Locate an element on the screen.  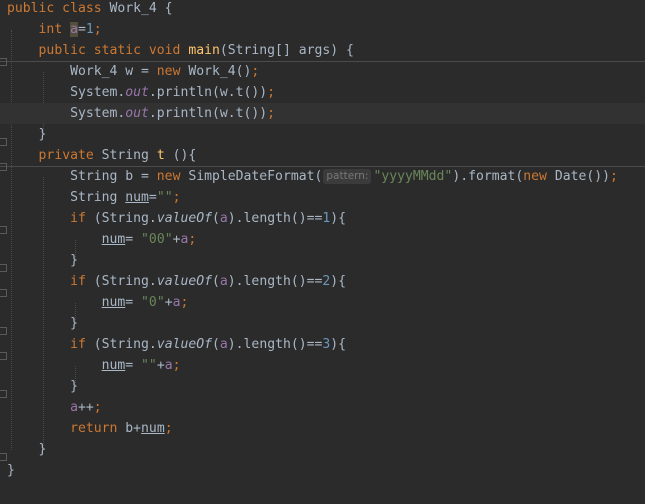
code-line: String num=""; is located at coordinates (322, 197).